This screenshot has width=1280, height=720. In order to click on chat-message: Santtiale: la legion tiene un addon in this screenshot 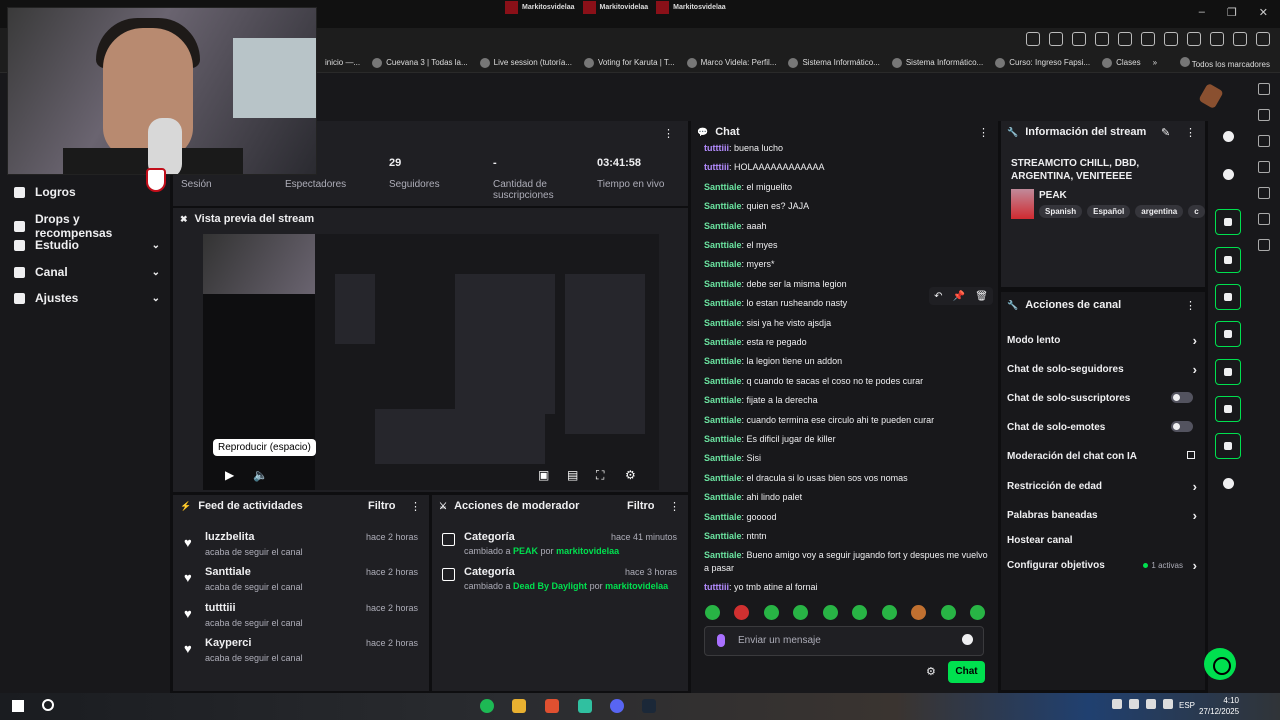, I will do `click(846, 361)`.